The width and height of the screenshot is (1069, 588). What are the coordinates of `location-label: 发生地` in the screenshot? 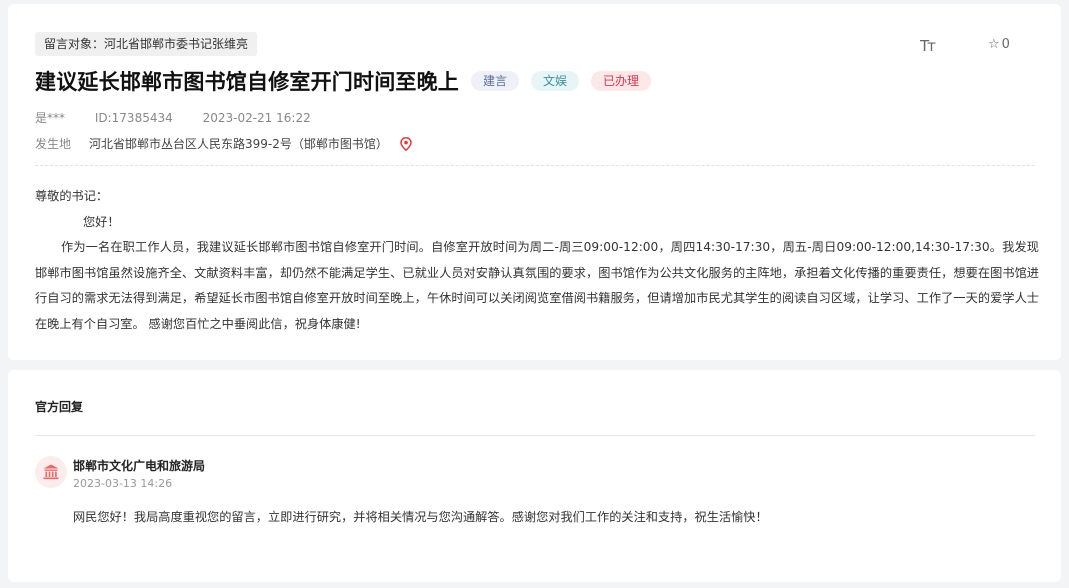 It's located at (53, 144).